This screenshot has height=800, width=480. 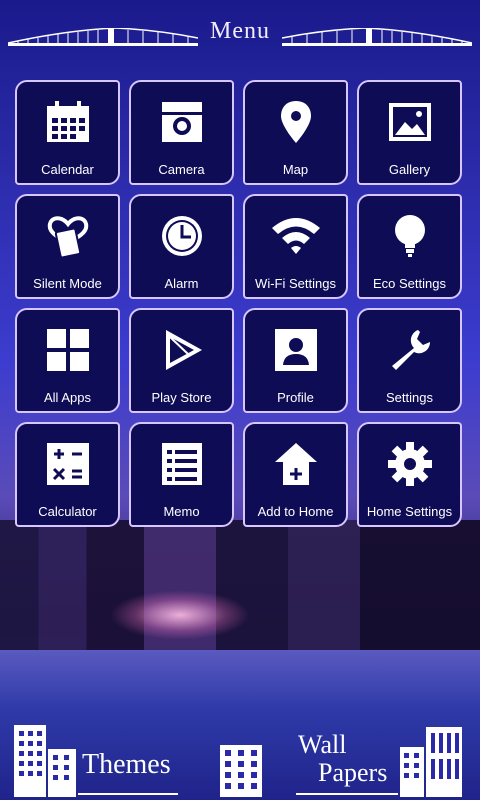 I want to click on profile-icon, so click(x=296, y=350).